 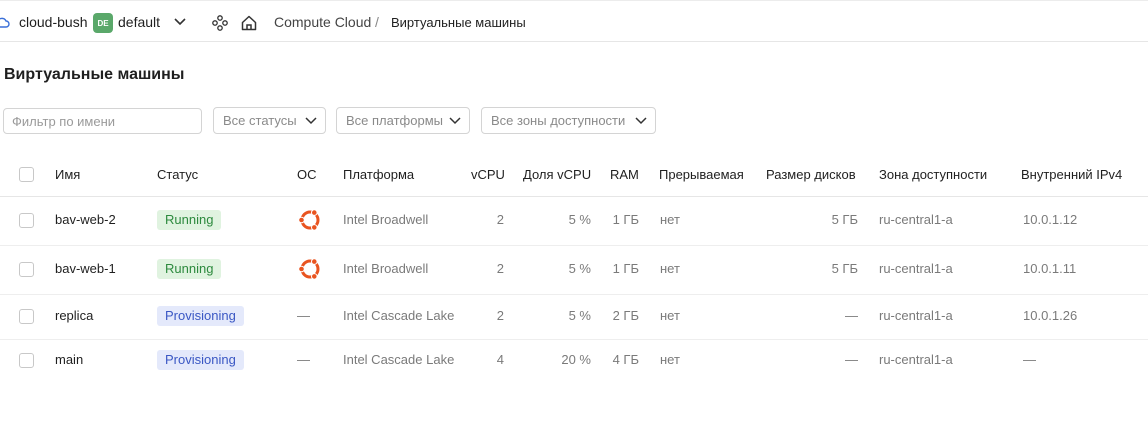 What do you see at coordinates (811, 175) in the screenshot?
I see `column-header-disk-size: Размер дисков` at bounding box center [811, 175].